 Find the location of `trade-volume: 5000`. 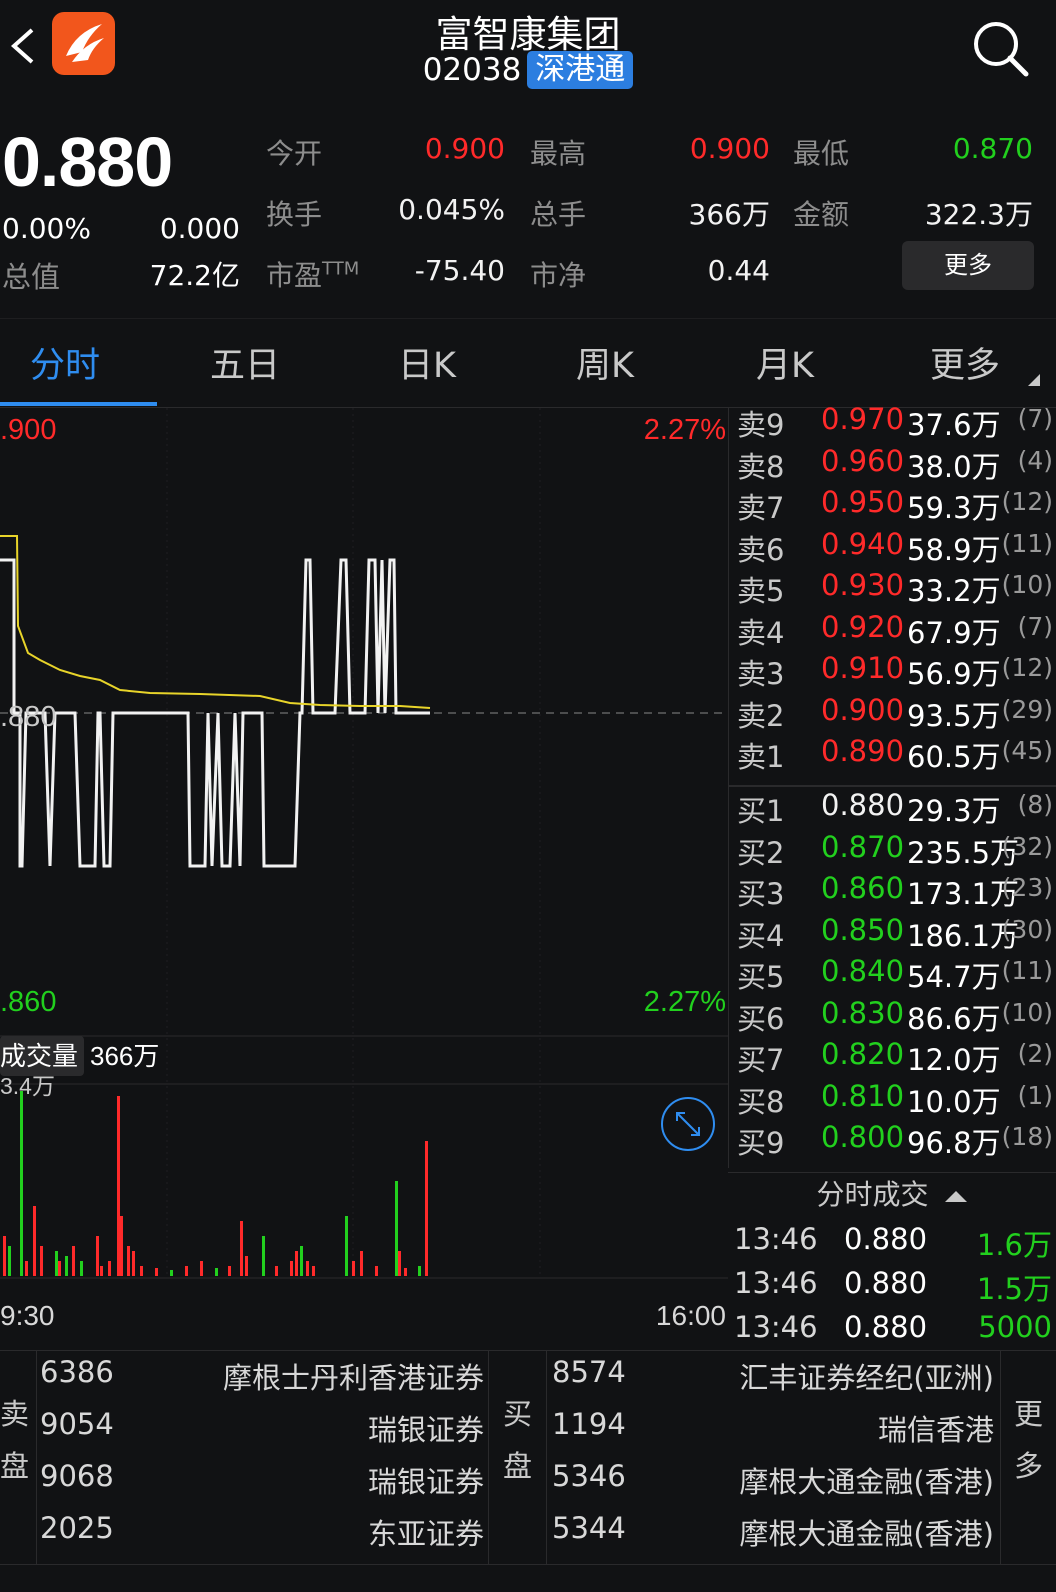

trade-volume: 5000 is located at coordinates (1015, 1327).